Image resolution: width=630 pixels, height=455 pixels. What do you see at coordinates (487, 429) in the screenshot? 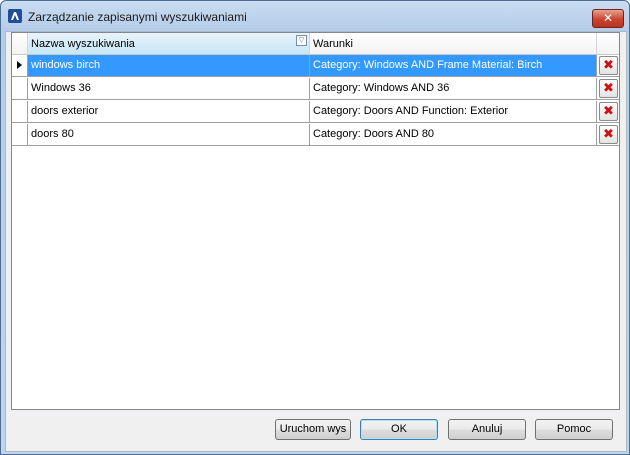
I see `cancel-button: Anuluj` at bounding box center [487, 429].